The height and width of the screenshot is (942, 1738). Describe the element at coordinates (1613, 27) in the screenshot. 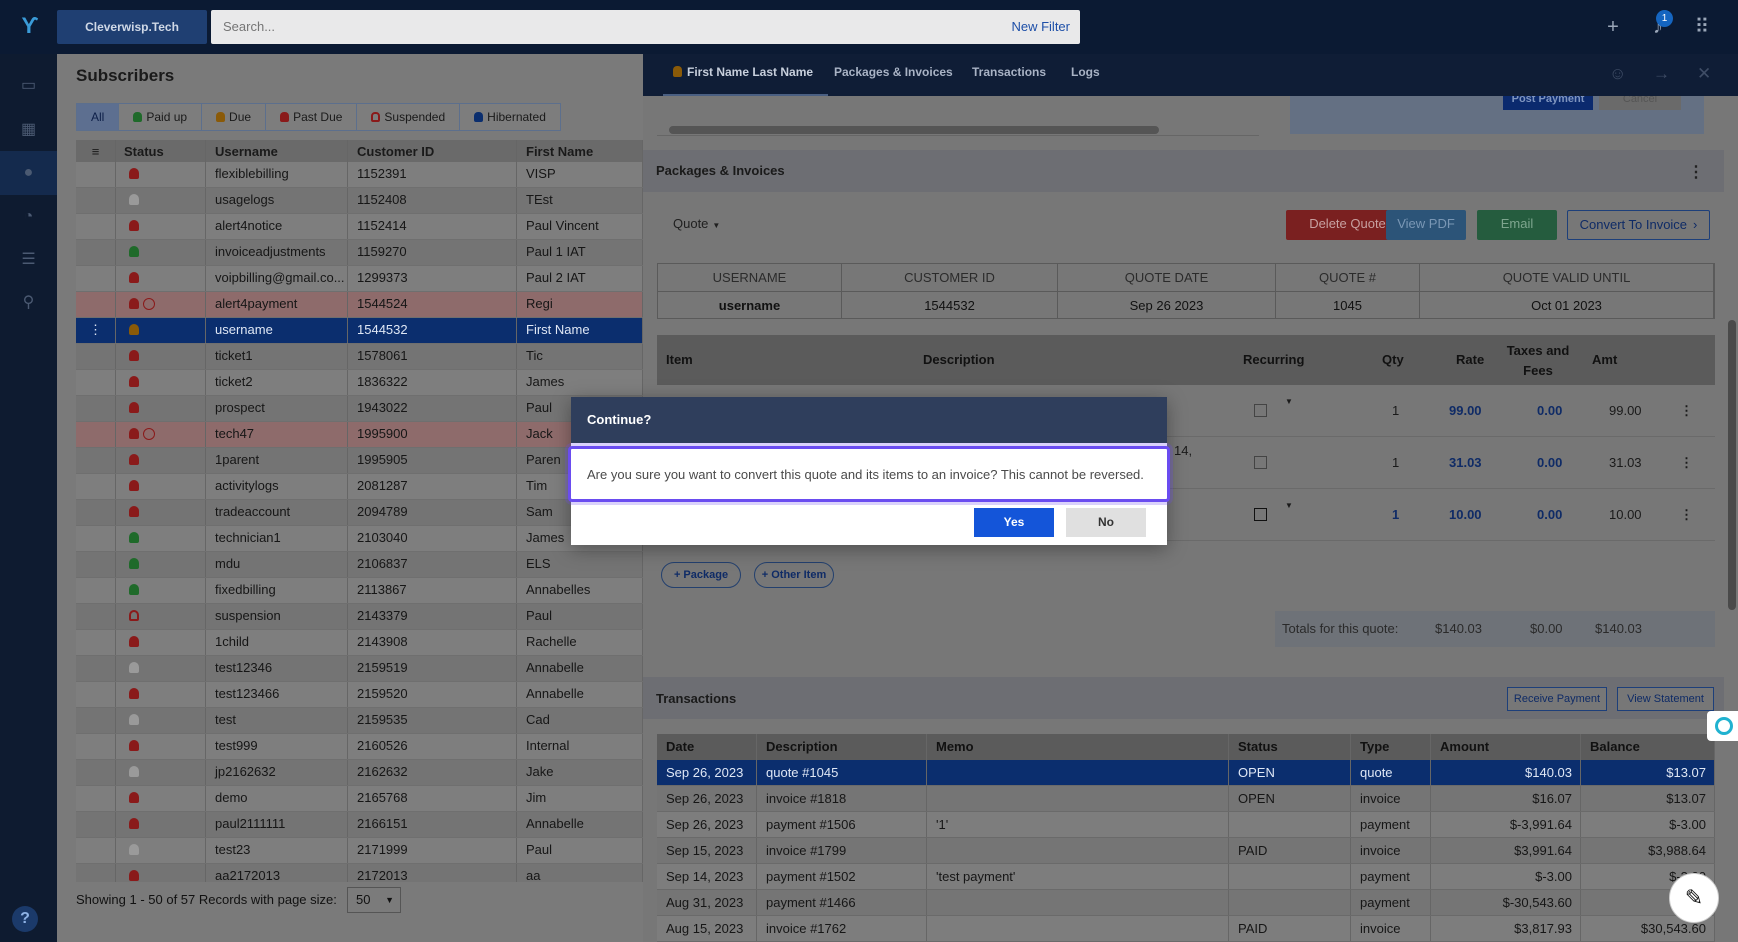

I see `plus-icon: +` at that location.